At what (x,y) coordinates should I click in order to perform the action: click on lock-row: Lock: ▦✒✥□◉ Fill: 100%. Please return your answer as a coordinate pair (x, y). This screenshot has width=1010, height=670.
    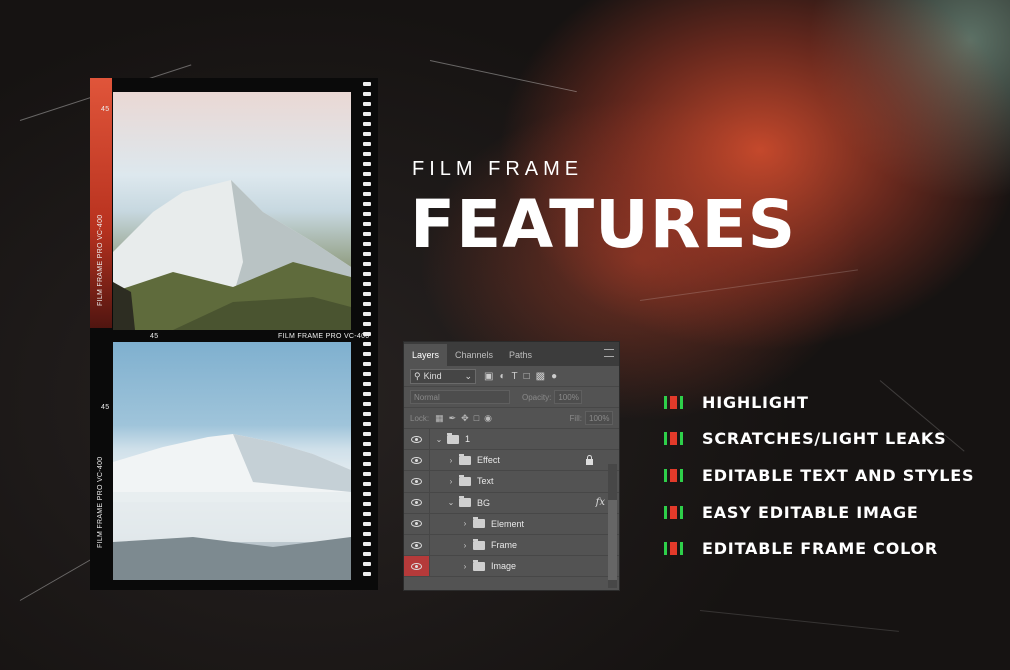
    Looking at the image, I should click on (511, 418).